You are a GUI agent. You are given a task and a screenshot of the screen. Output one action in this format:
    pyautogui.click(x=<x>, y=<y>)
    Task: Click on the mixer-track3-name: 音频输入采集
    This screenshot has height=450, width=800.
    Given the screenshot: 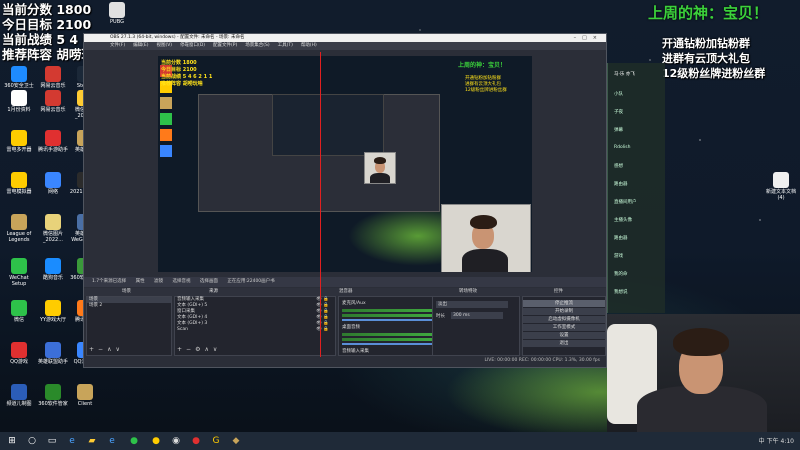 What is the action you would take?
    pyautogui.click(x=355, y=351)
    